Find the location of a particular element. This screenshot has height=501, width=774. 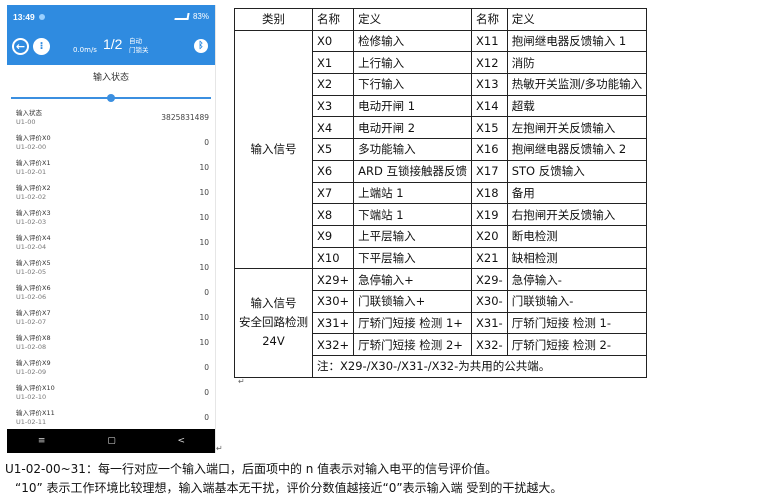

terminal-definition: 门联锁输入- is located at coordinates (577, 301).